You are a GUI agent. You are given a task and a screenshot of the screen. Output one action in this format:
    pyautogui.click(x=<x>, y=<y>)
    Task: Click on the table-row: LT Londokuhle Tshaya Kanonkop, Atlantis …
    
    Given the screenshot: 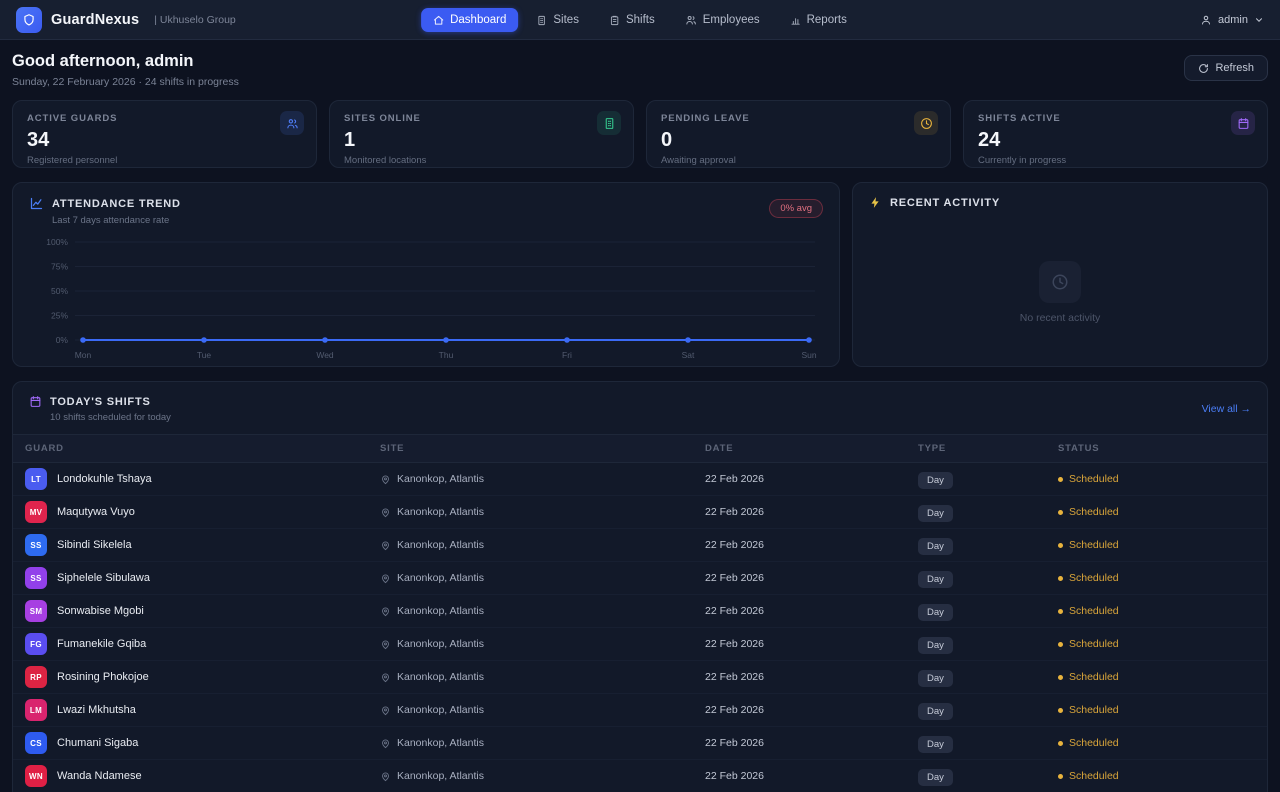 What is the action you would take?
    pyautogui.click(x=640, y=479)
    